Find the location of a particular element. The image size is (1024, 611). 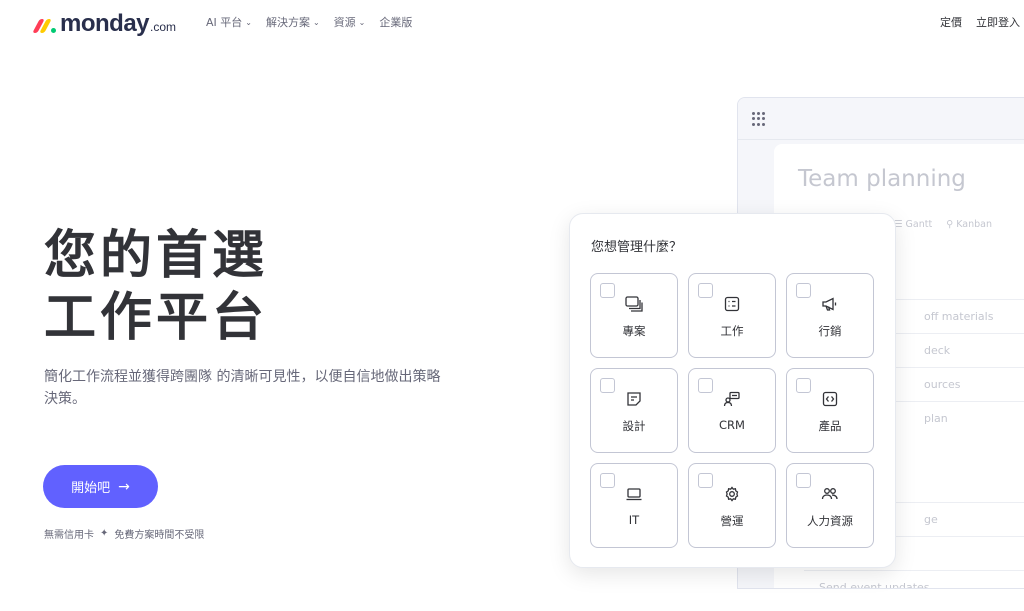

logo-suffix: .com is located at coordinates (163, 27).